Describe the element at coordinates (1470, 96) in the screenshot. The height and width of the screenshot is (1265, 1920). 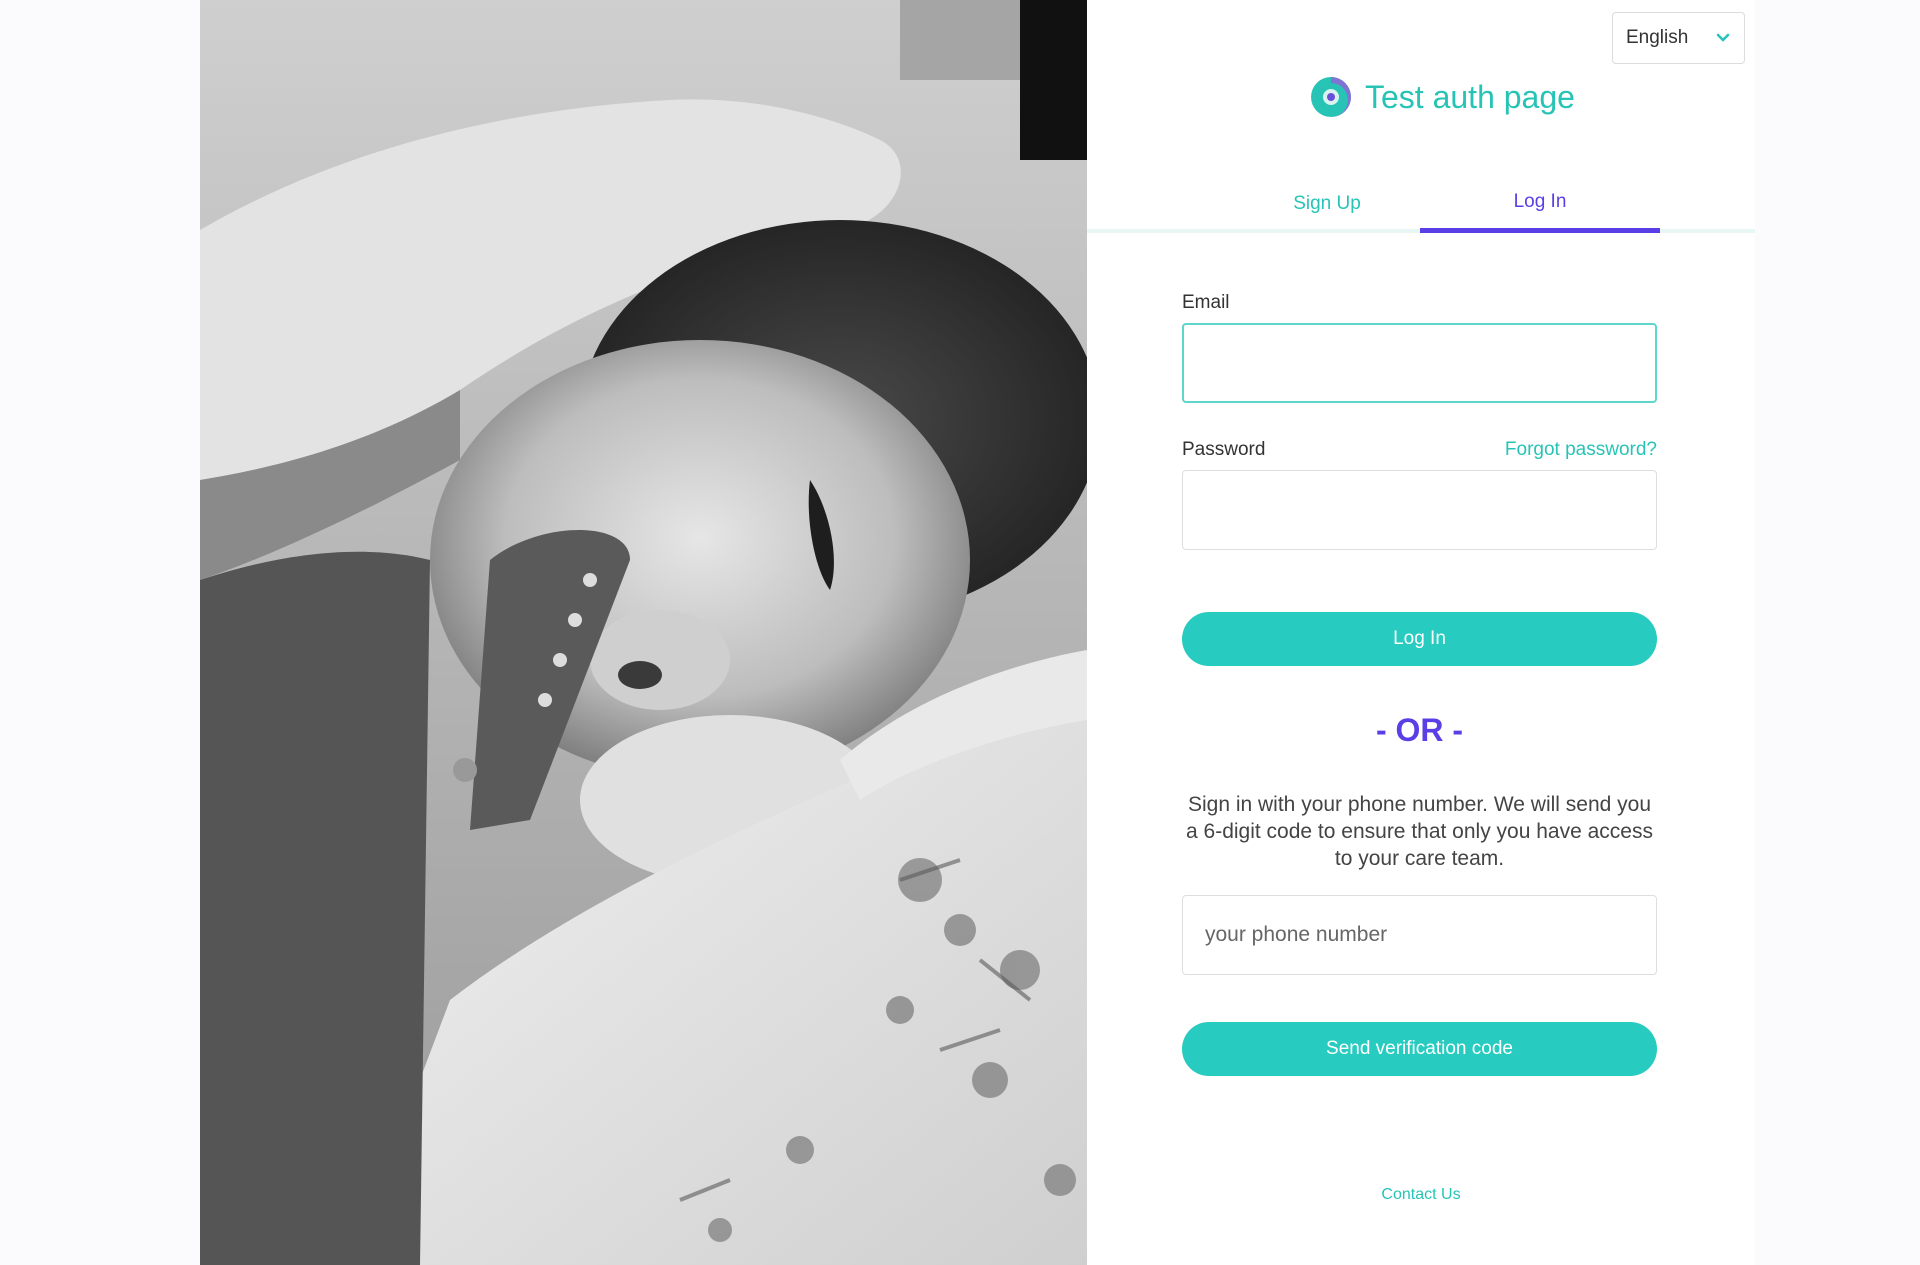
I see `brand-title: Test auth page` at that location.